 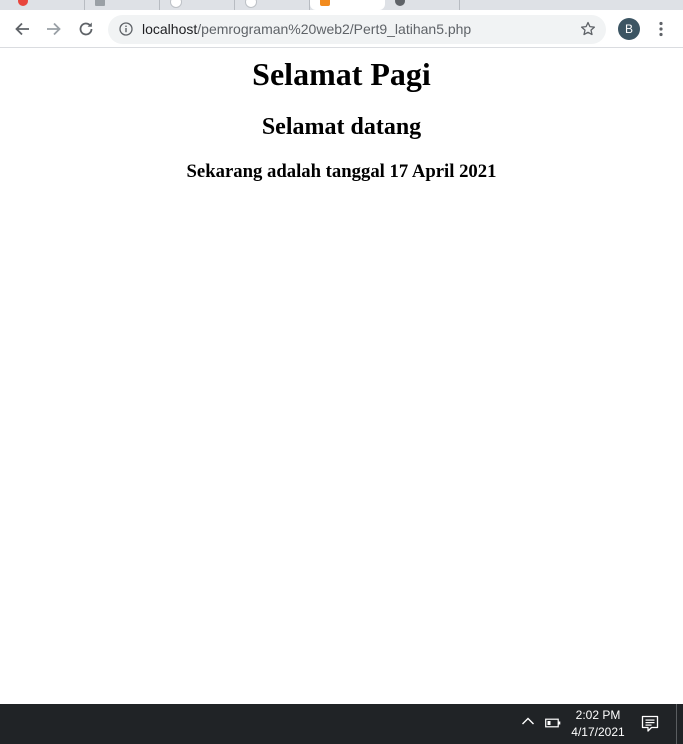 I want to click on chevron-up-icon, so click(x=528, y=721).